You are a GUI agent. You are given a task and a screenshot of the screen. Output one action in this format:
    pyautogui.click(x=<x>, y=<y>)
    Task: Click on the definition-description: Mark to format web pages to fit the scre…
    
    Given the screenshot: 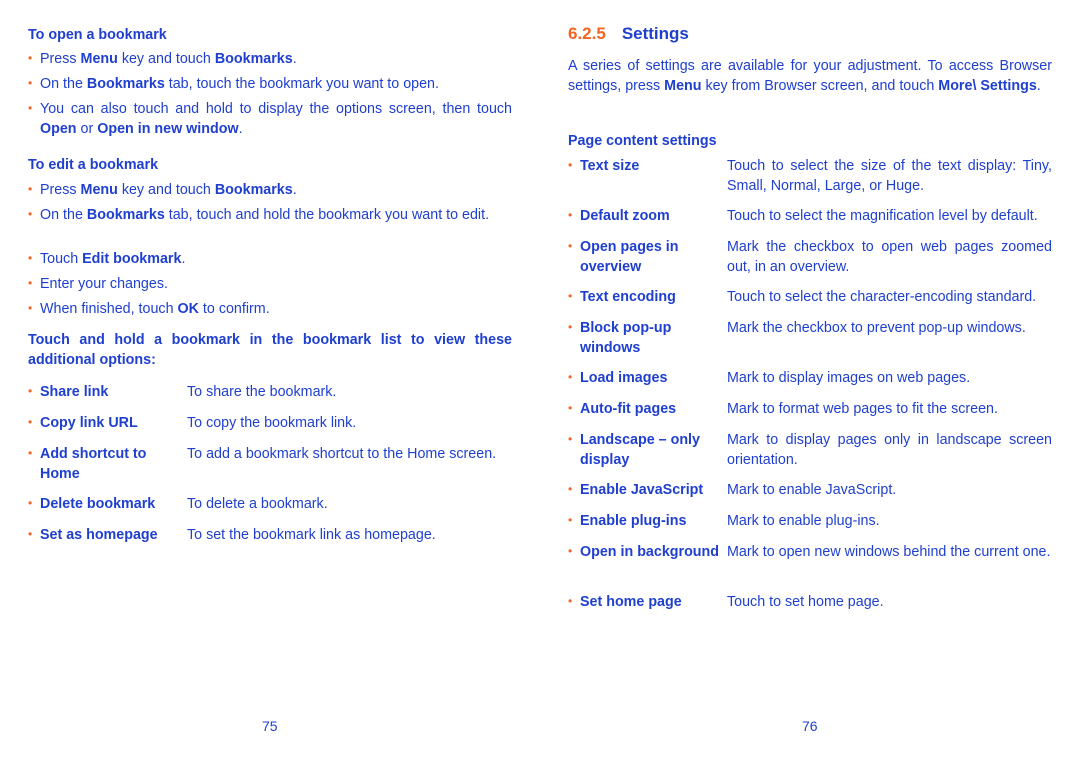 What is the action you would take?
    pyautogui.click(x=862, y=409)
    